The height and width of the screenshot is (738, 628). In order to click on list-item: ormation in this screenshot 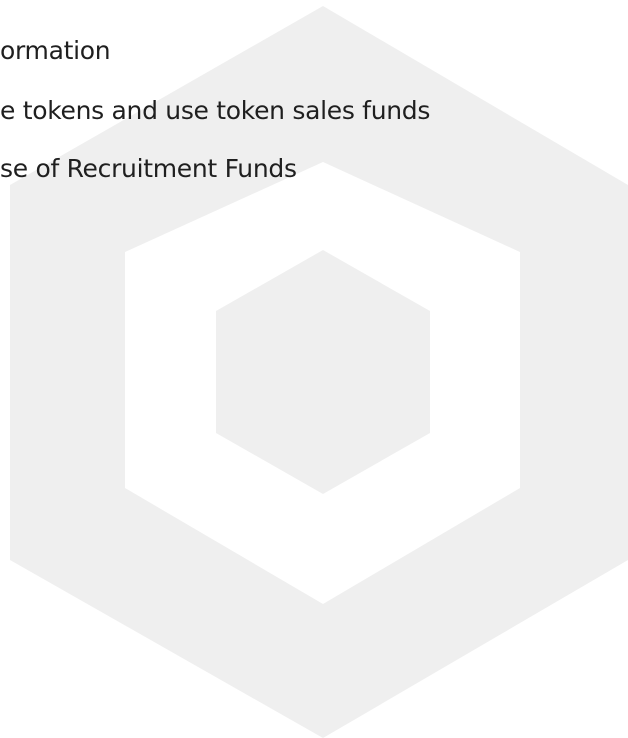, I will do `click(55, 50)`.